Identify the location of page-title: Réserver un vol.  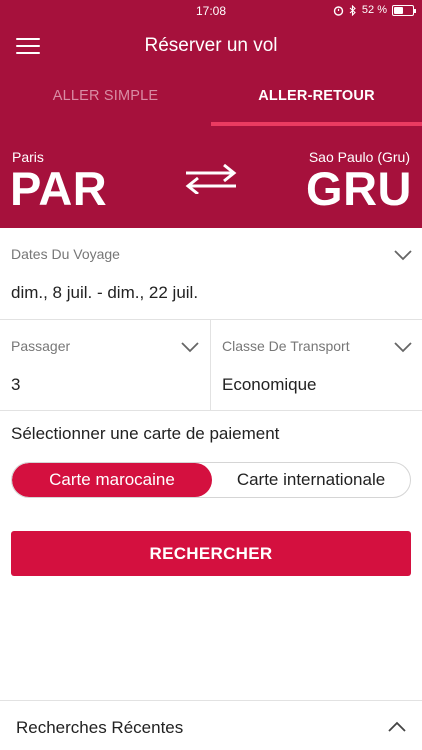
(211, 45).